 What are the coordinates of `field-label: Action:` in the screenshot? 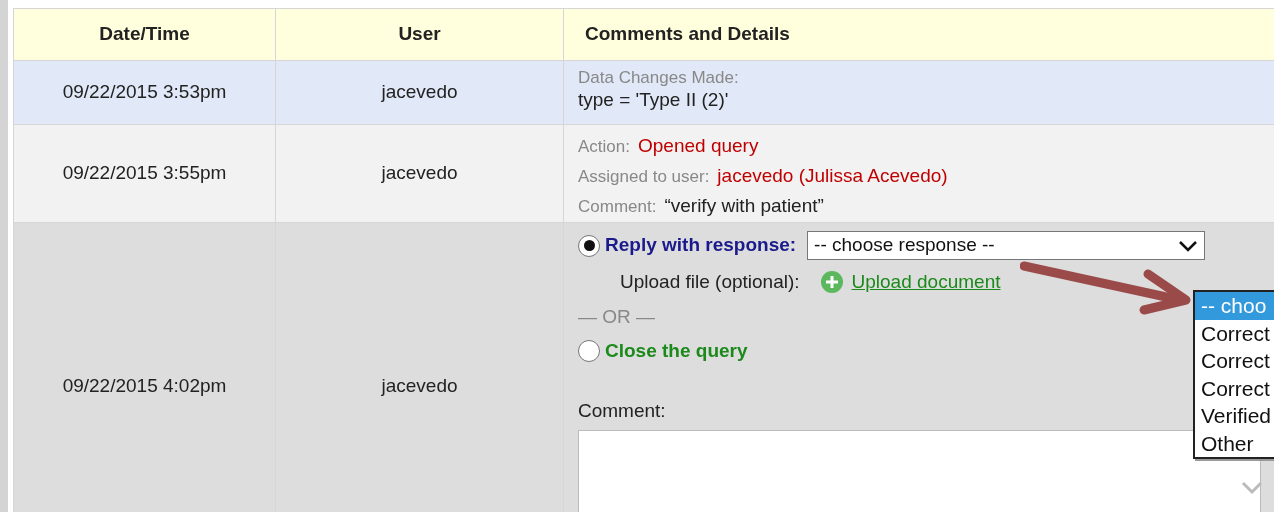 It's located at (604, 147).